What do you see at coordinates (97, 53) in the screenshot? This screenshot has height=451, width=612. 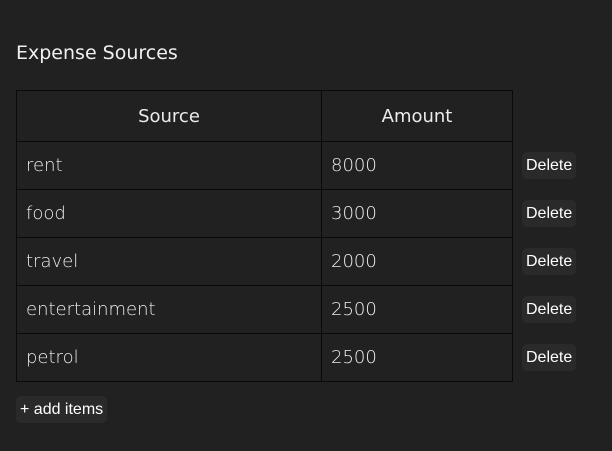 I see `section-title: Expense Sources` at bounding box center [97, 53].